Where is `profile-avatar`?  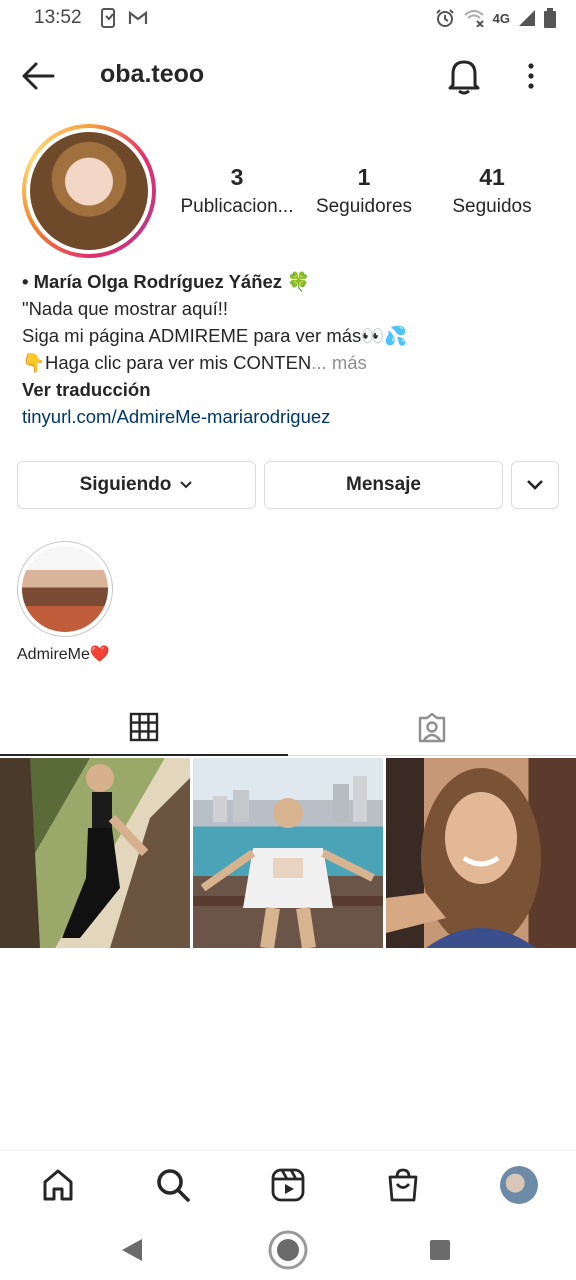
profile-avatar is located at coordinates (89, 191).